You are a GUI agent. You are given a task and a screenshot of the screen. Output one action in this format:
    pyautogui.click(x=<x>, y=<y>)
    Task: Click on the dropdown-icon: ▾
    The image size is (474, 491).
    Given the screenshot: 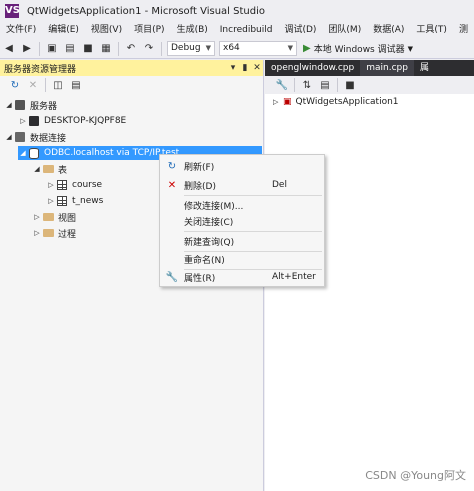 What is the action you would take?
    pyautogui.click(x=233, y=68)
    